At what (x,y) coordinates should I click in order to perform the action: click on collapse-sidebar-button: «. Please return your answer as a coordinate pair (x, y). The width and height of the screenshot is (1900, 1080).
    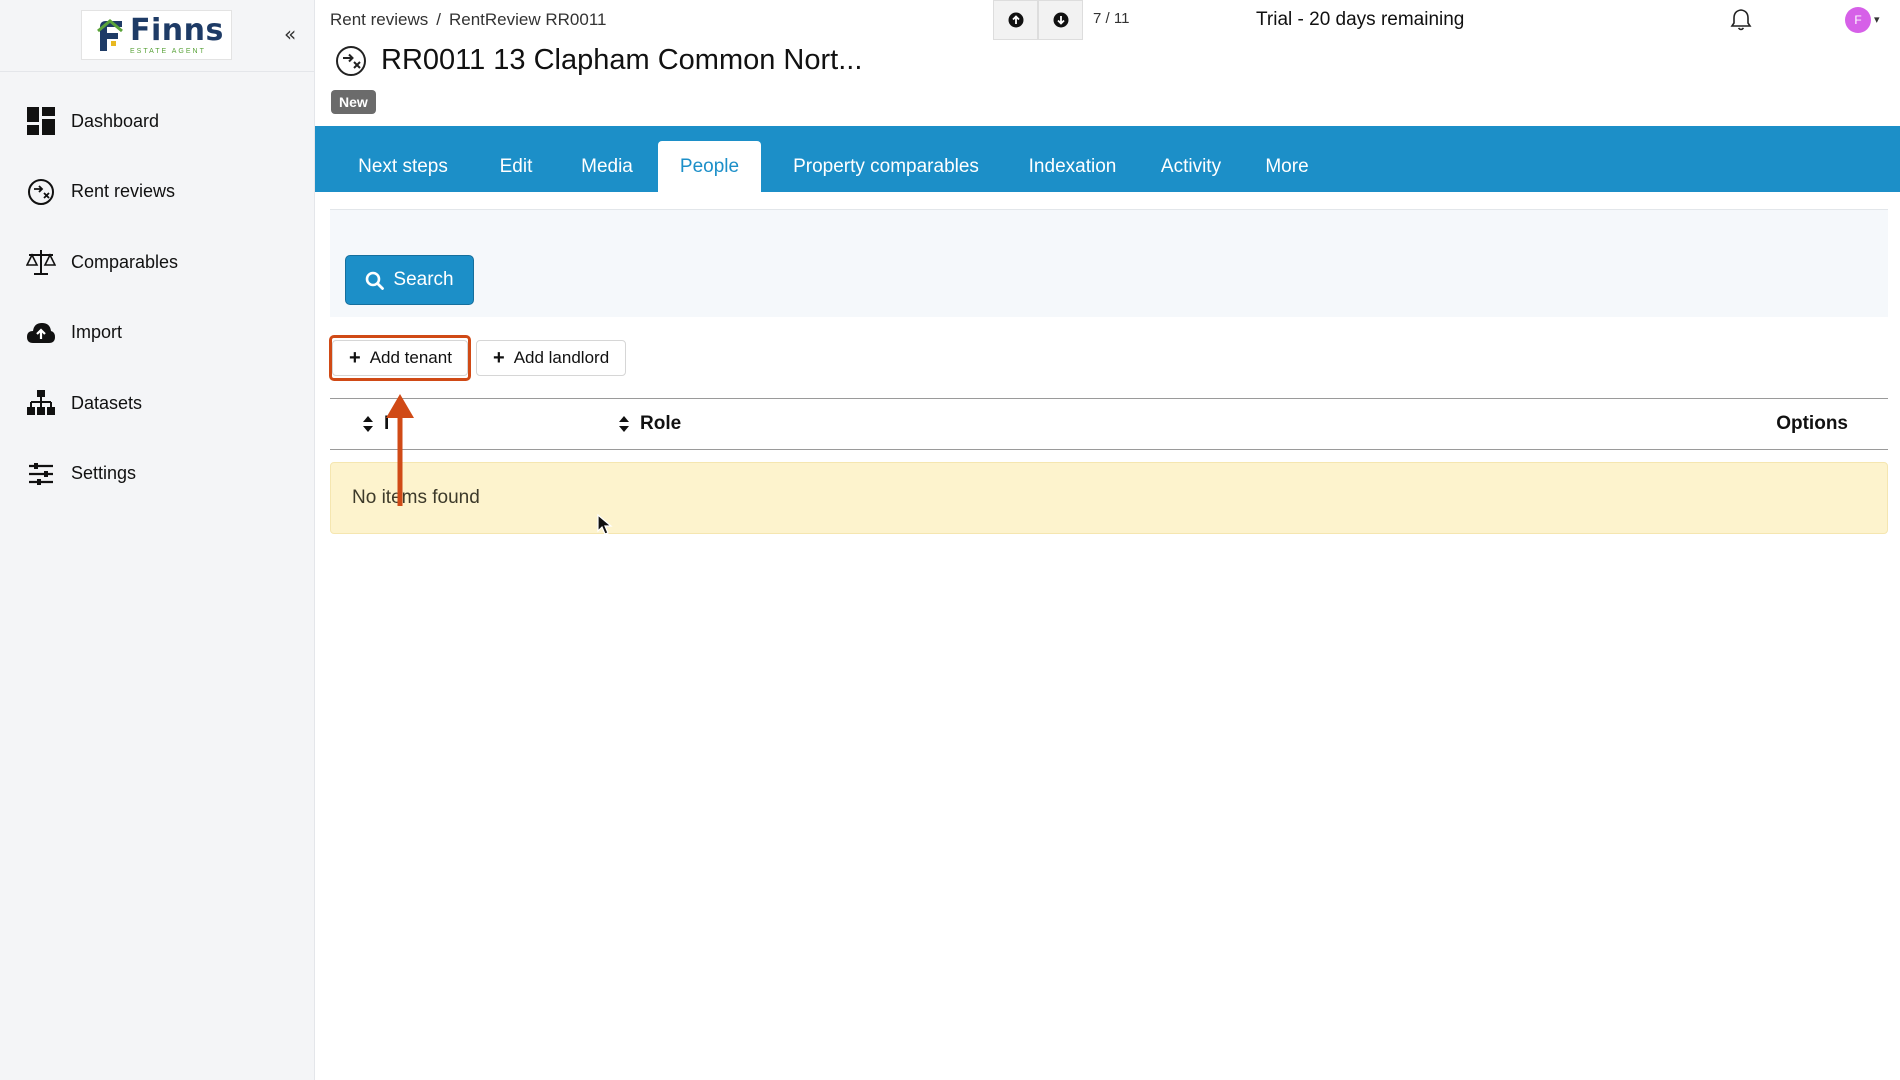
    Looking at the image, I should click on (290, 34).